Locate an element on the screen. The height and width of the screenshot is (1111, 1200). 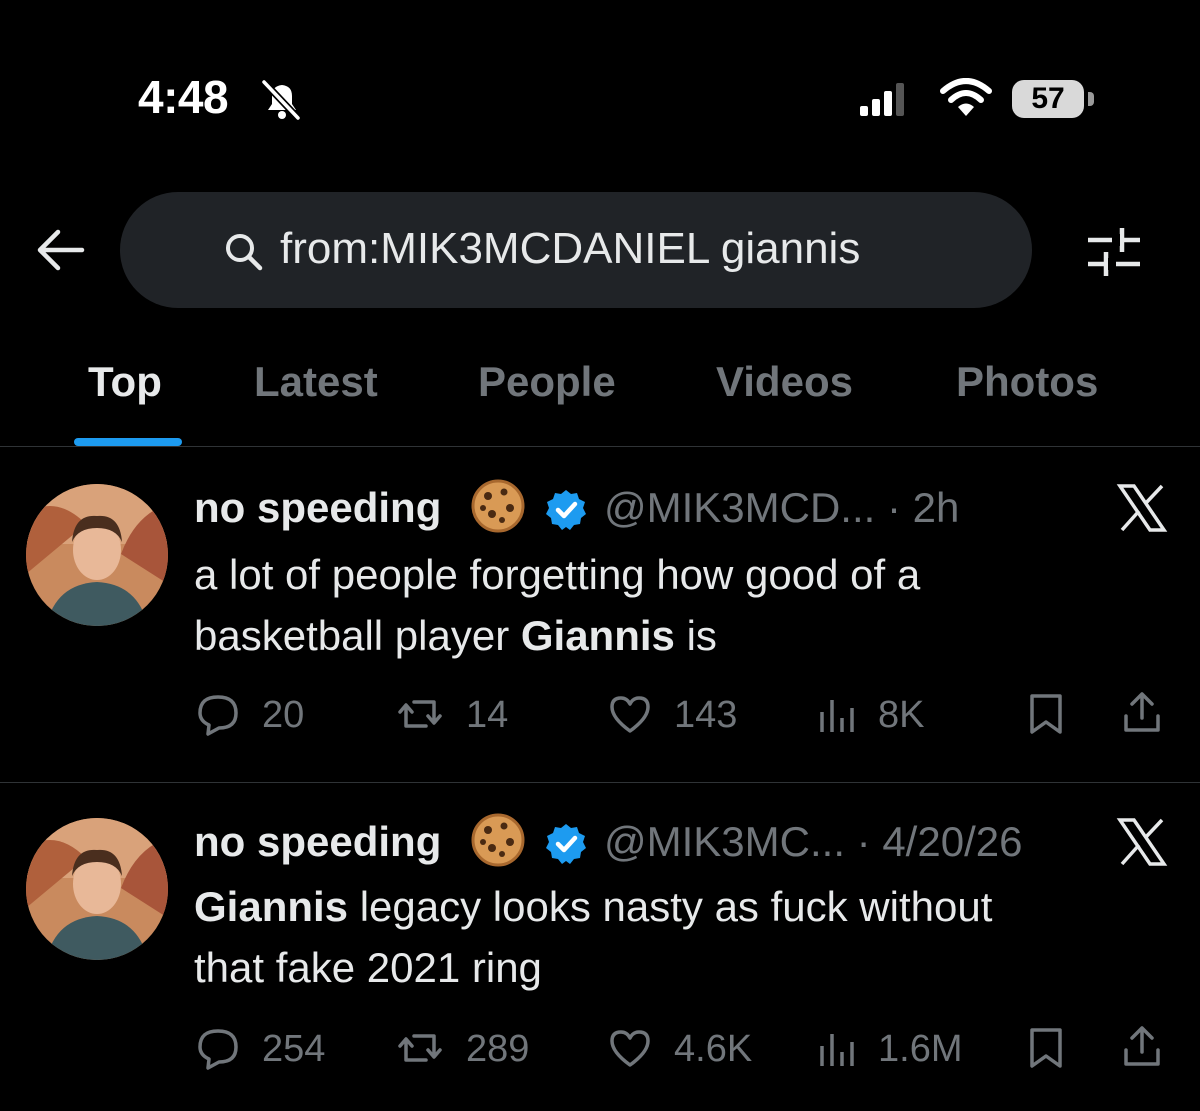
repost-count: 289 is located at coordinates (498, 1049).